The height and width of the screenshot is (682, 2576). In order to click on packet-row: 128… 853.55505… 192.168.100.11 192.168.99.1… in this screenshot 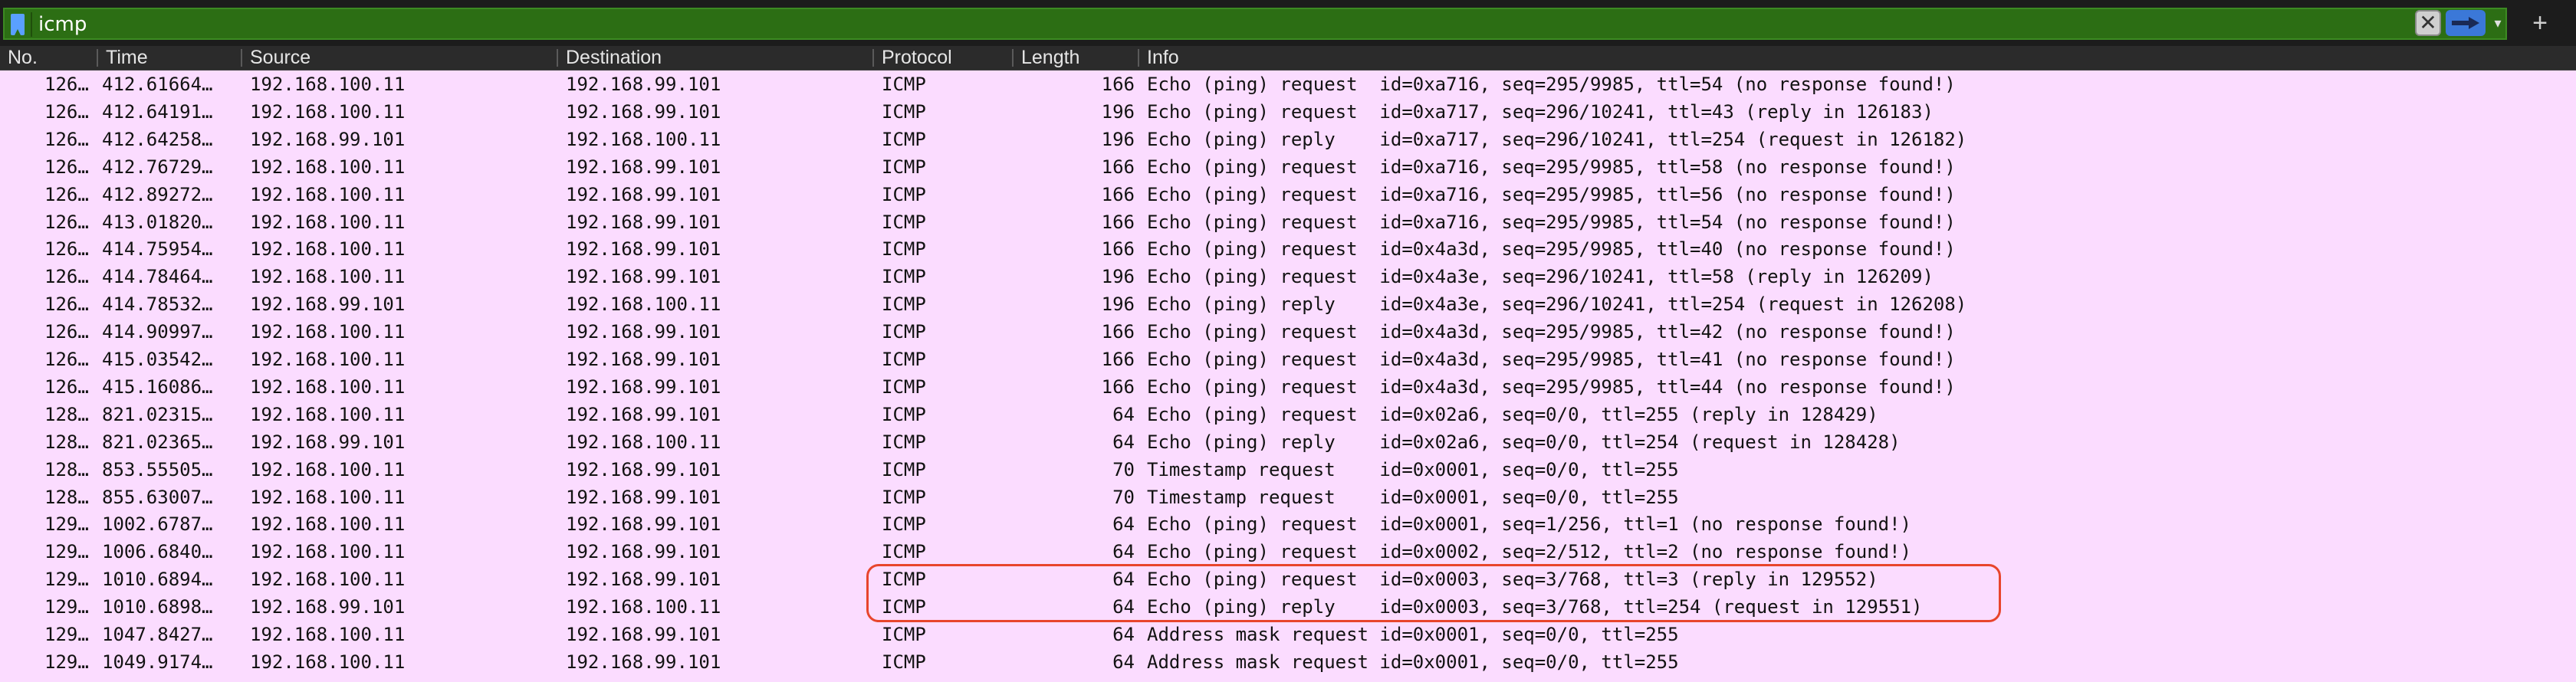, I will do `click(1288, 469)`.